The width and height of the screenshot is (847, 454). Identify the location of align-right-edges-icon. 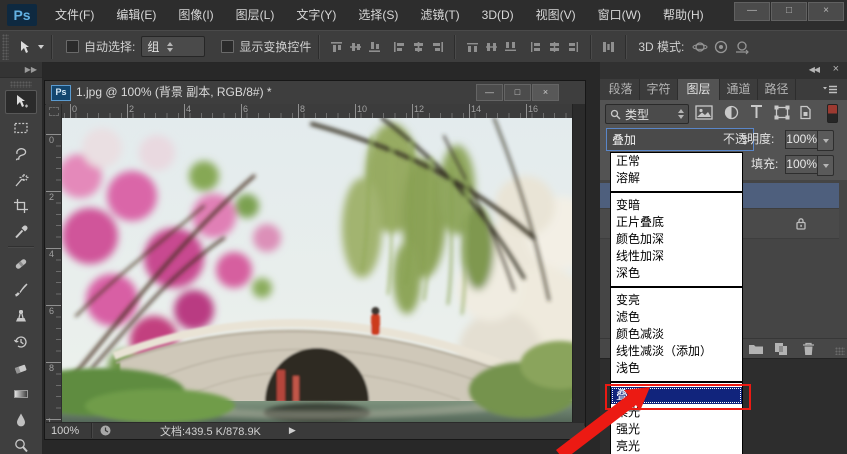
(437, 47).